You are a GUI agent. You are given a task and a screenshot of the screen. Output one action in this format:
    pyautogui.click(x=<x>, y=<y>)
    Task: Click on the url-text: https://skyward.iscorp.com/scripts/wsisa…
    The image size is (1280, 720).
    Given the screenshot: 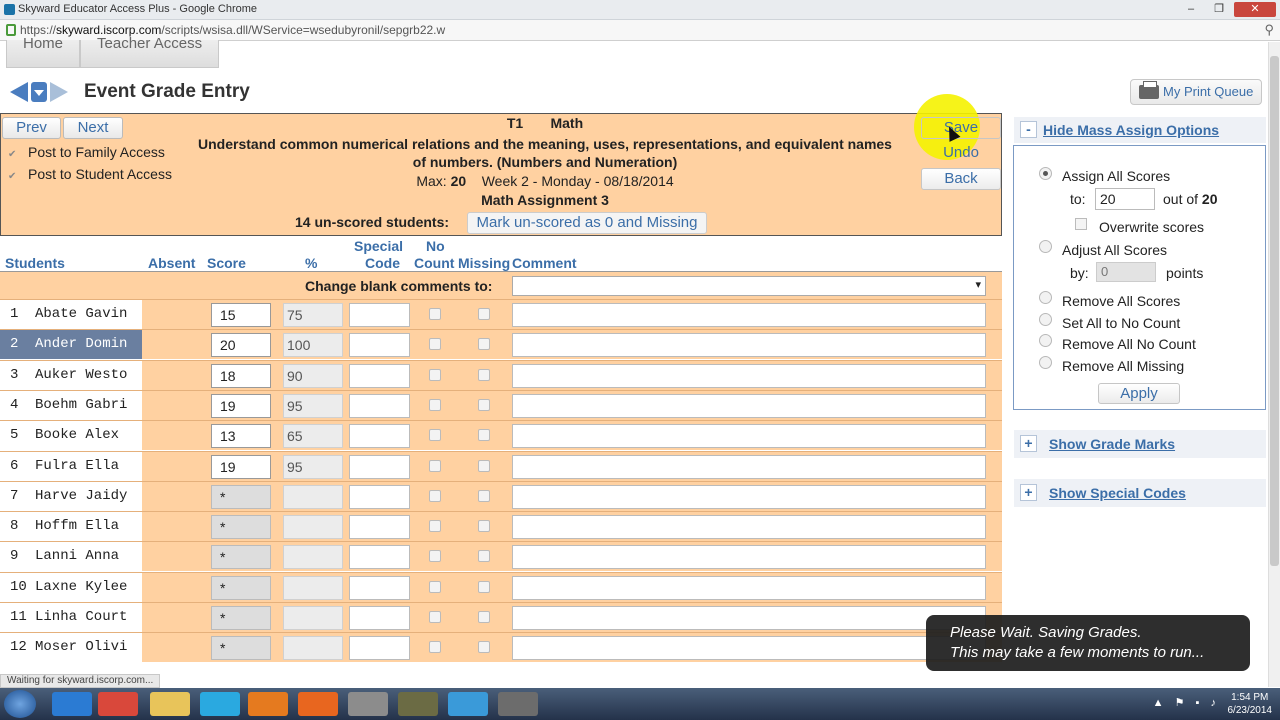 What is the action you would take?
    pyautogui.click(x=232, y=30)
    